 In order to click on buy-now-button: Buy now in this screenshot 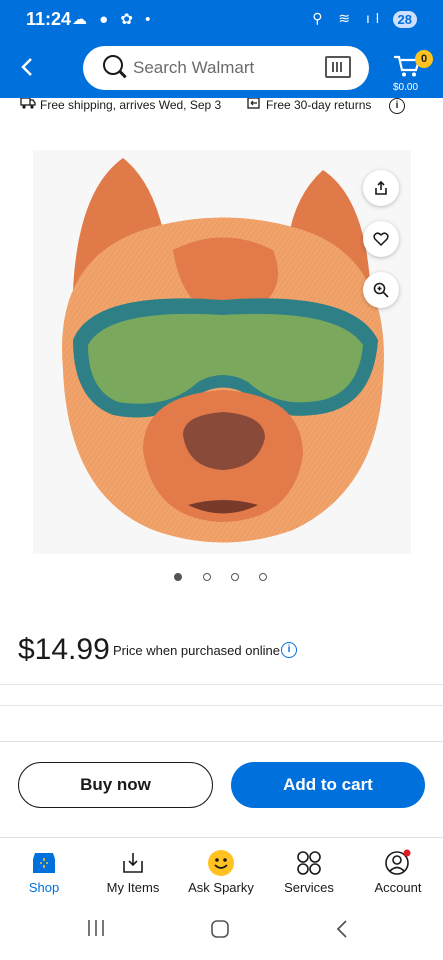, I will do `click(115, 785)`.